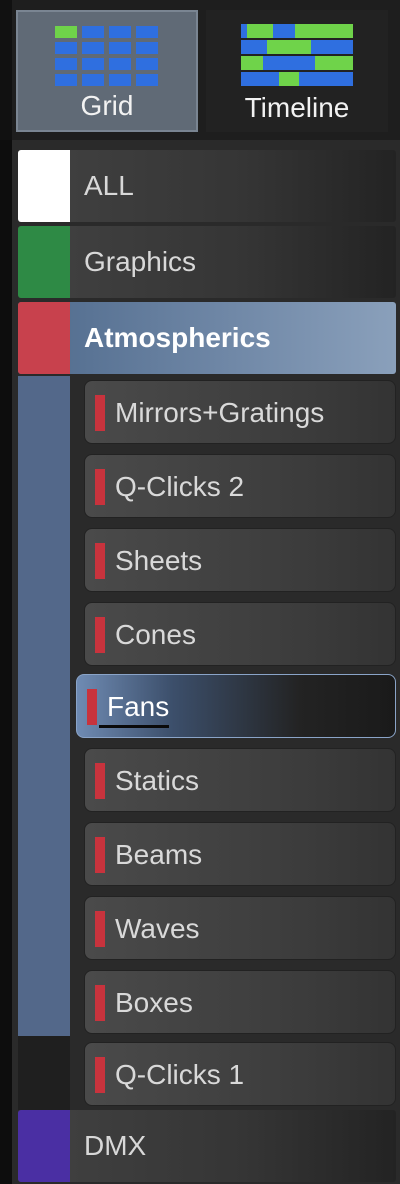  Describe the element at coordinates (207, 1146) in the screenshot. I see `category-dmx: DMX` at that location.